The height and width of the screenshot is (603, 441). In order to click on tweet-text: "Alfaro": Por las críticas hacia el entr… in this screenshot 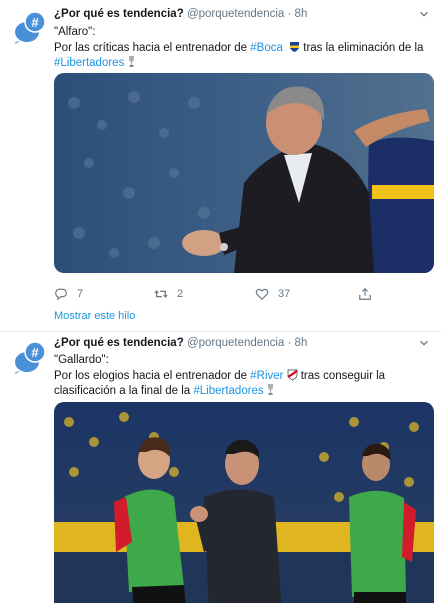, I will do `click(241, 48)`.